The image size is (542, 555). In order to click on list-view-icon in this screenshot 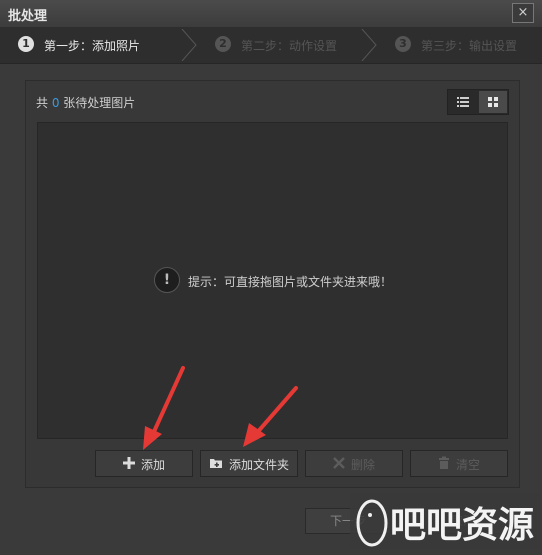, I will do `click(463, 102)`.